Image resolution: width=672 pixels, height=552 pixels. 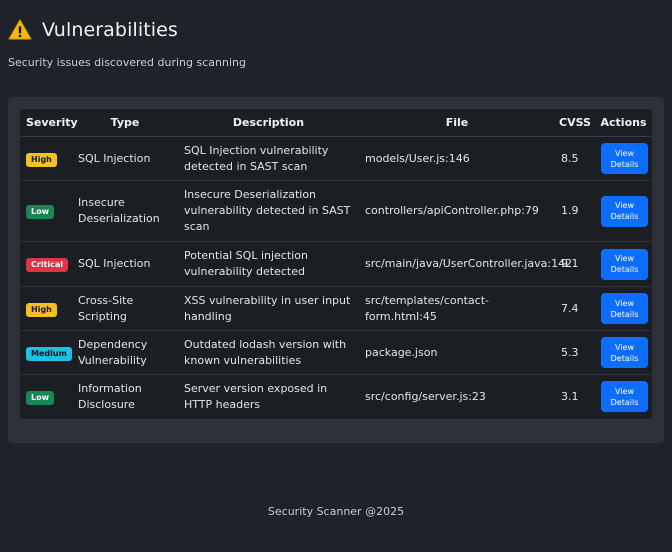 I want to click on description-cell: XSS vulnerability in user input handling, so click(x=268, y=308).